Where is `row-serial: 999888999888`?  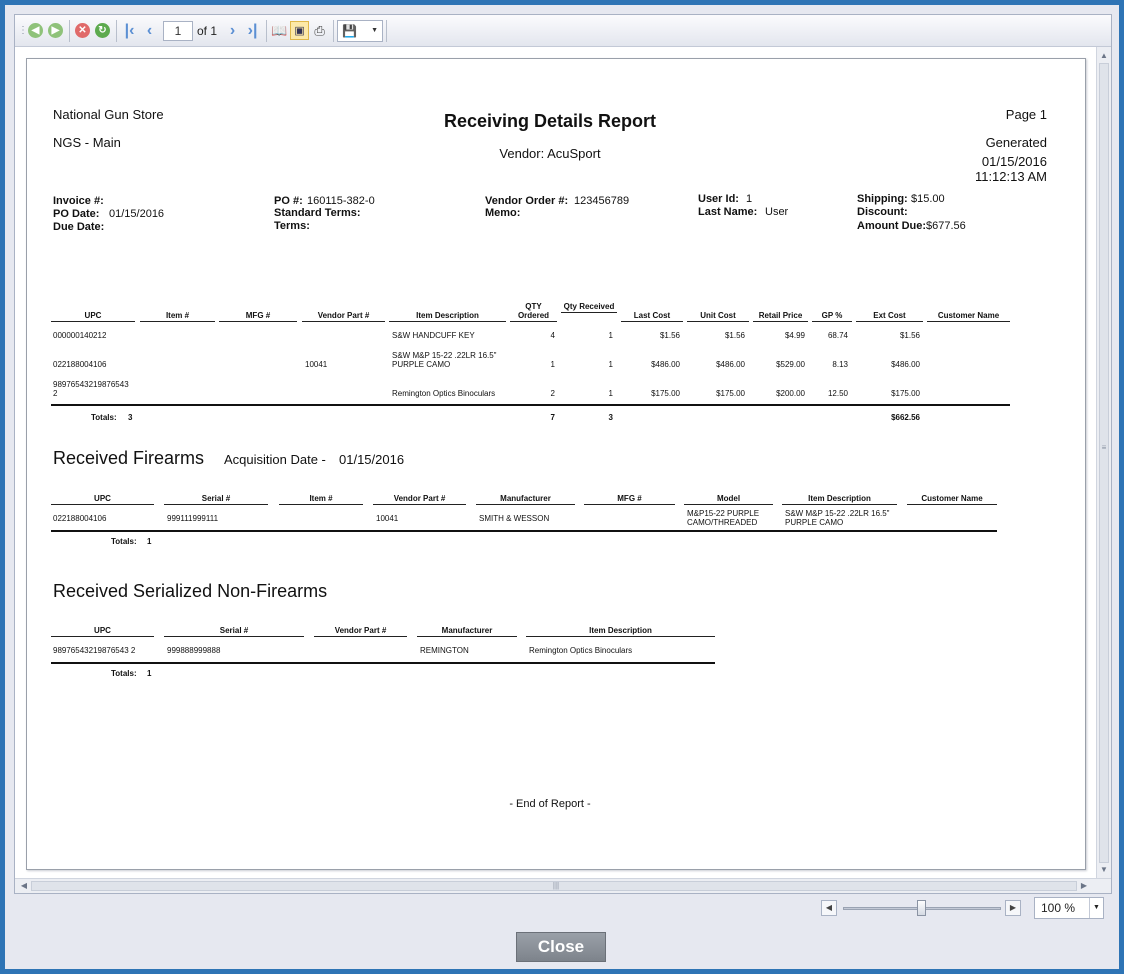 row-serial: 999888999888 is located at coordinates (194, 650).